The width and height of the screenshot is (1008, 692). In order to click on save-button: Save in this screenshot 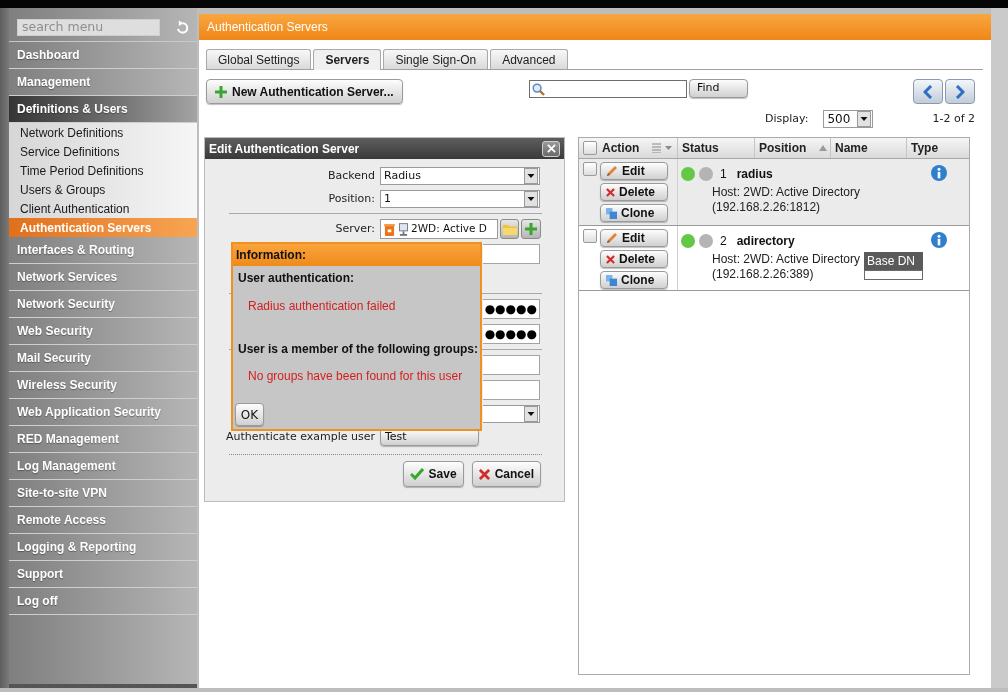, I will do `click(433, 474)`.